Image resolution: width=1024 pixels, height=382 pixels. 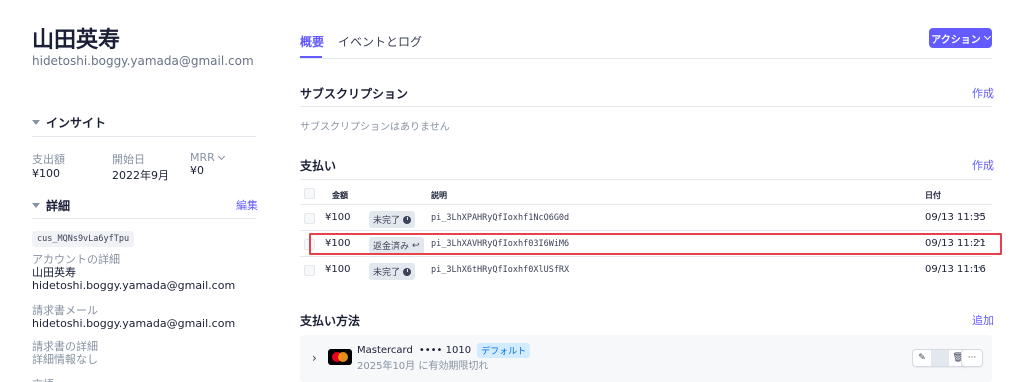 What do you see at coordinates (500, 244) in the screenshot?
I see `payment-id: pi_3LhXAVHRyQfIoxhf03I6WiM6` at bounding box center [500, 244].